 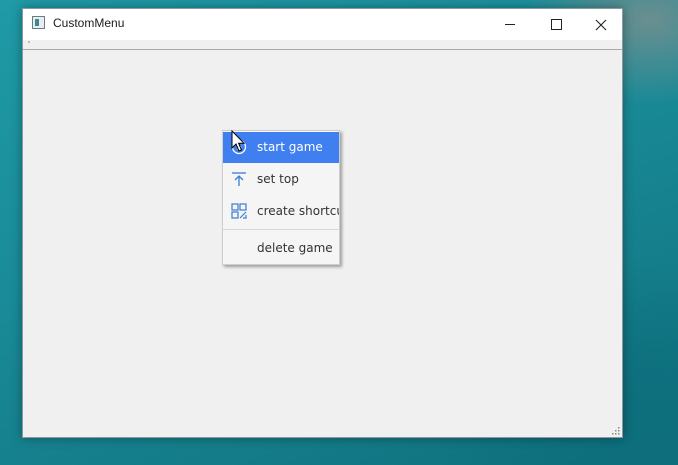 What do you see at coordinates (281, 229) in the screenshot?
I see `menu-separator` at bounding box center [281, 229].